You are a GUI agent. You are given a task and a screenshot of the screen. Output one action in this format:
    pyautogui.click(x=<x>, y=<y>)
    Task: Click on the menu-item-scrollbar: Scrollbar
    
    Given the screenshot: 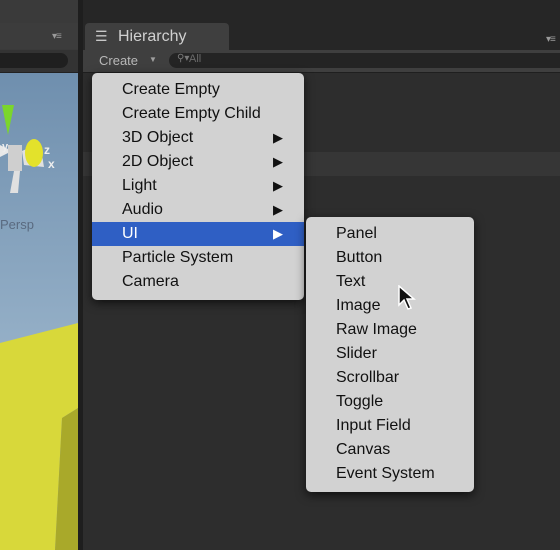 What is the action you would take?
    pyautogui.click(x=390, y=378)
    